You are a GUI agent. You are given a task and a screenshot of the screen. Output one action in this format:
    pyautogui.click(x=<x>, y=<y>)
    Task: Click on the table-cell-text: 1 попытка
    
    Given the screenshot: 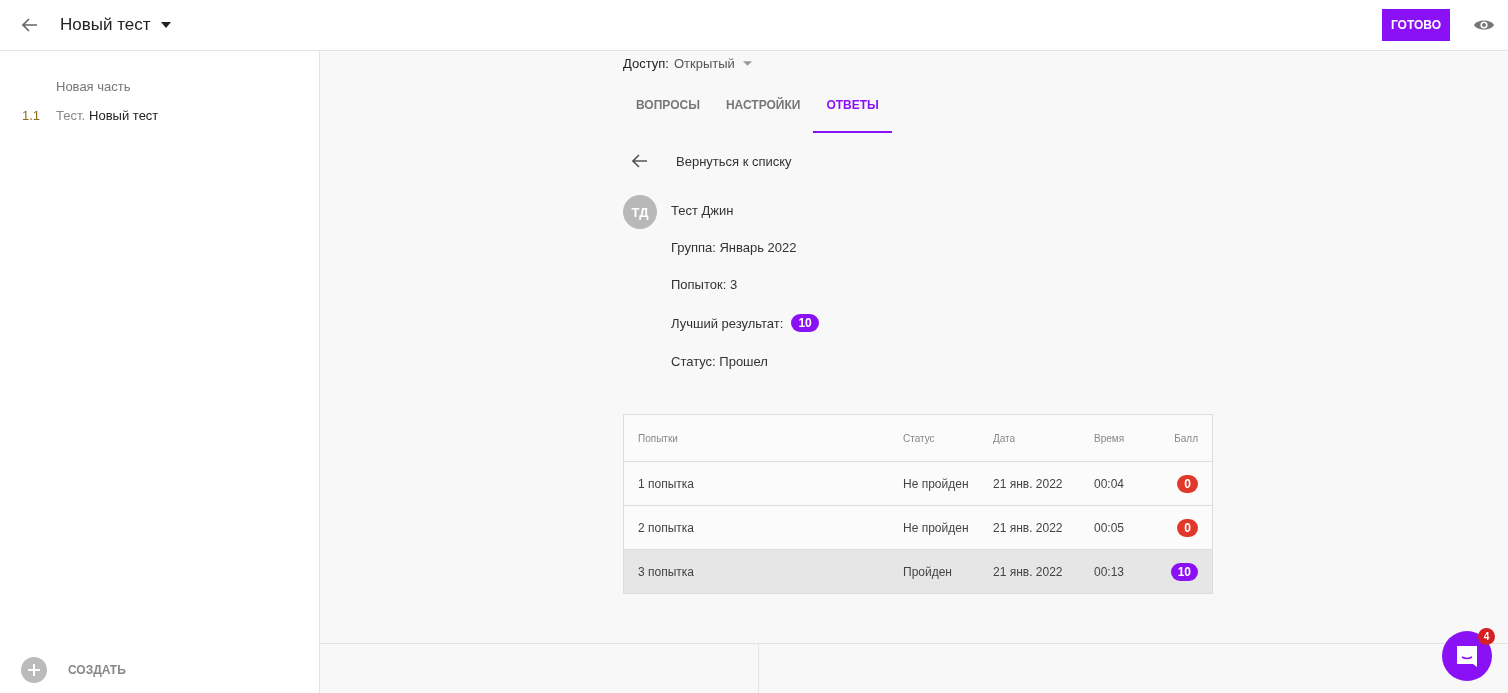 What is the action you would take?
    pyautogui.click(x=666, y=483)
    